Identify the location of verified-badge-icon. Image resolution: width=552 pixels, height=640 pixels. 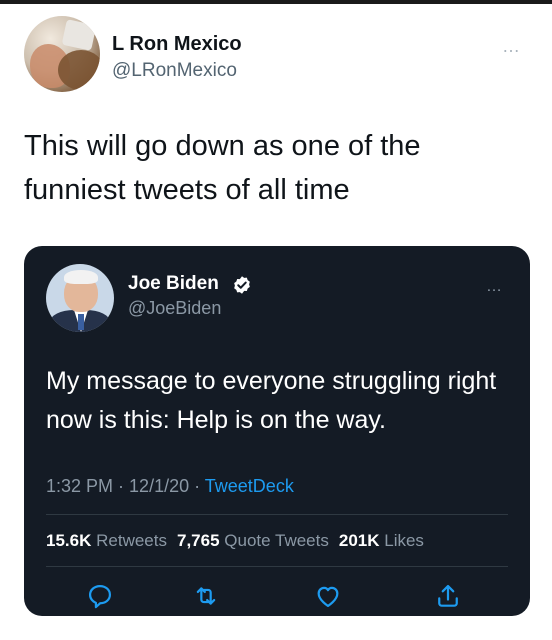
(242, 285).